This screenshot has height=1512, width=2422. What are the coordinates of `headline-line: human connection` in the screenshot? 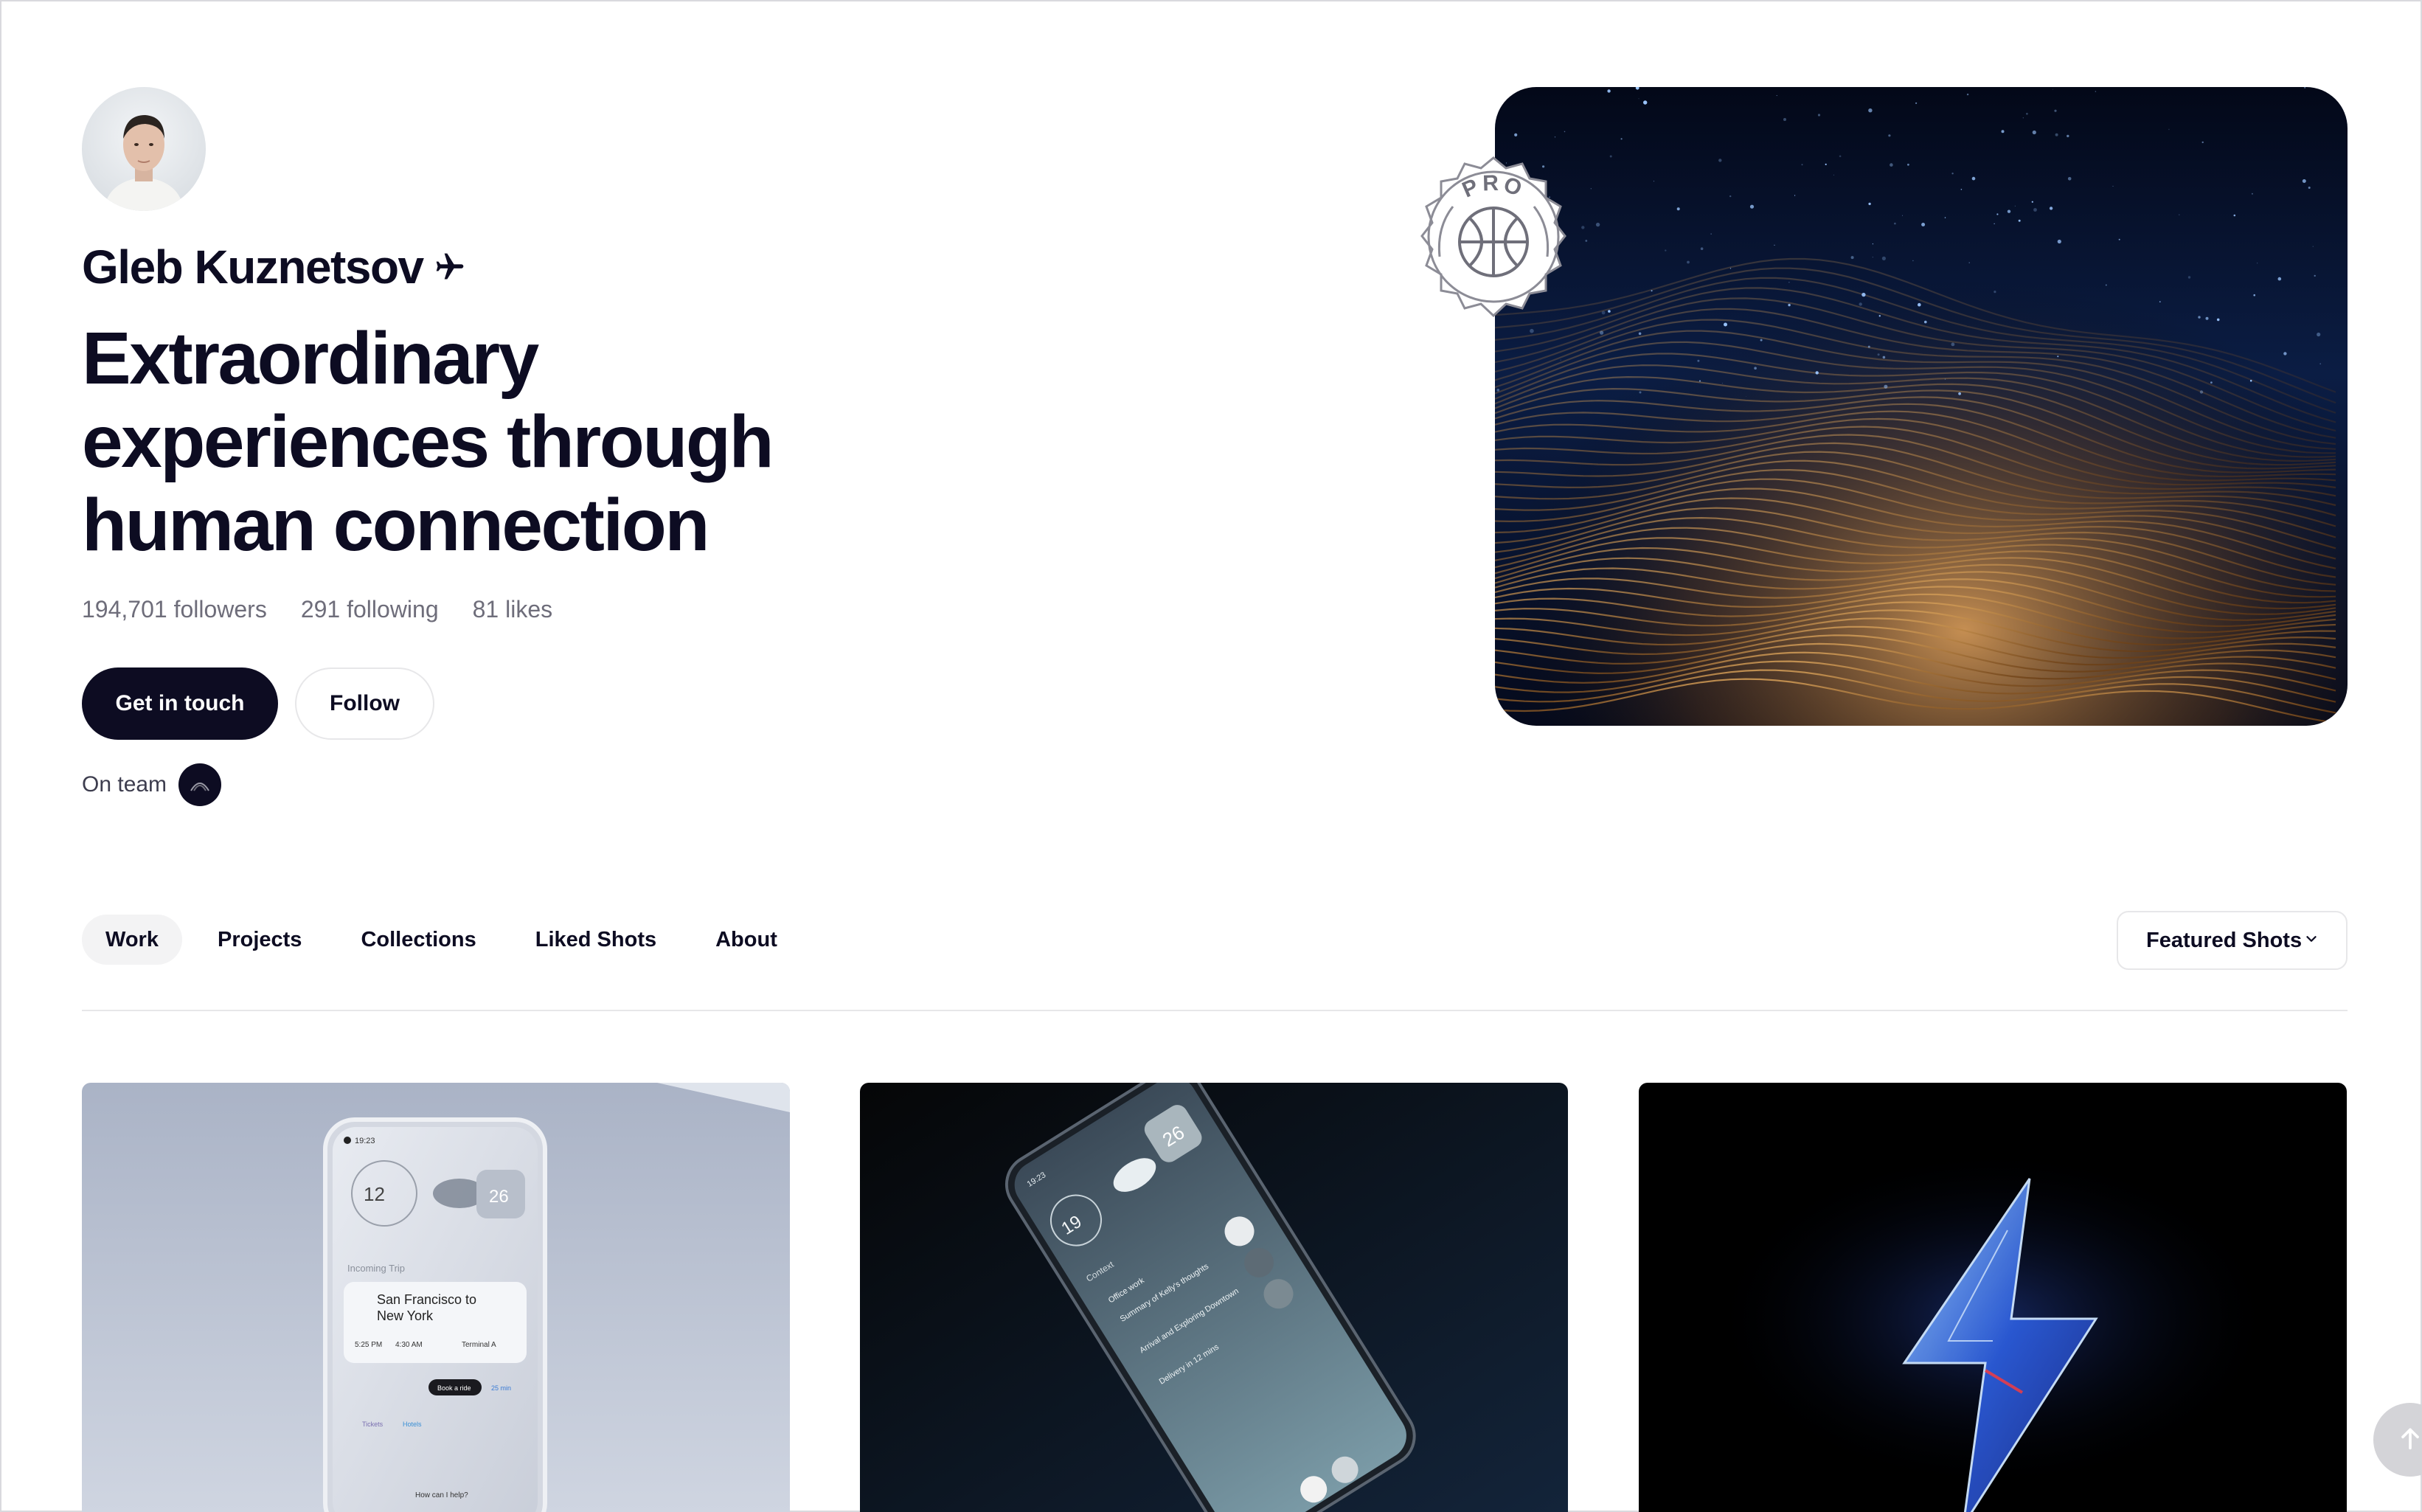 It's located at (395, 525).